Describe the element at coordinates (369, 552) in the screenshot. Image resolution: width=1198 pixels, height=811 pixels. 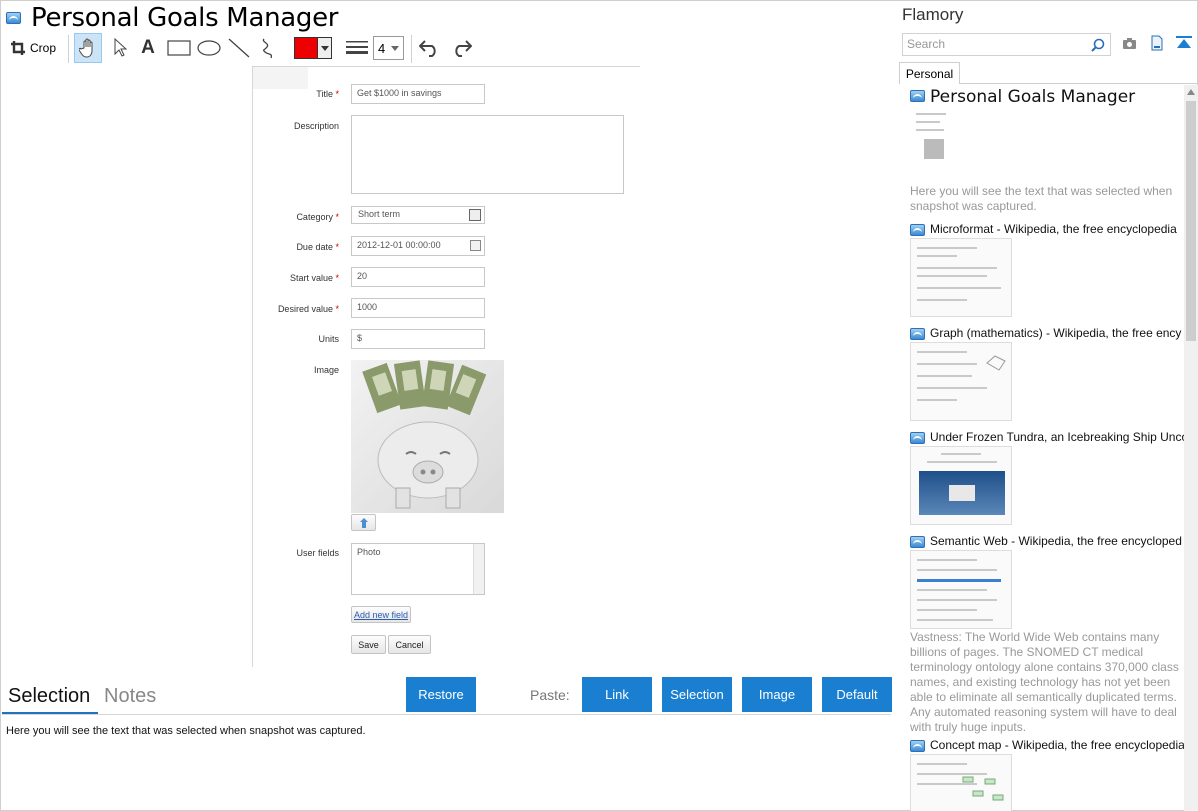
I see `user-fields-value: Photo` at that location.